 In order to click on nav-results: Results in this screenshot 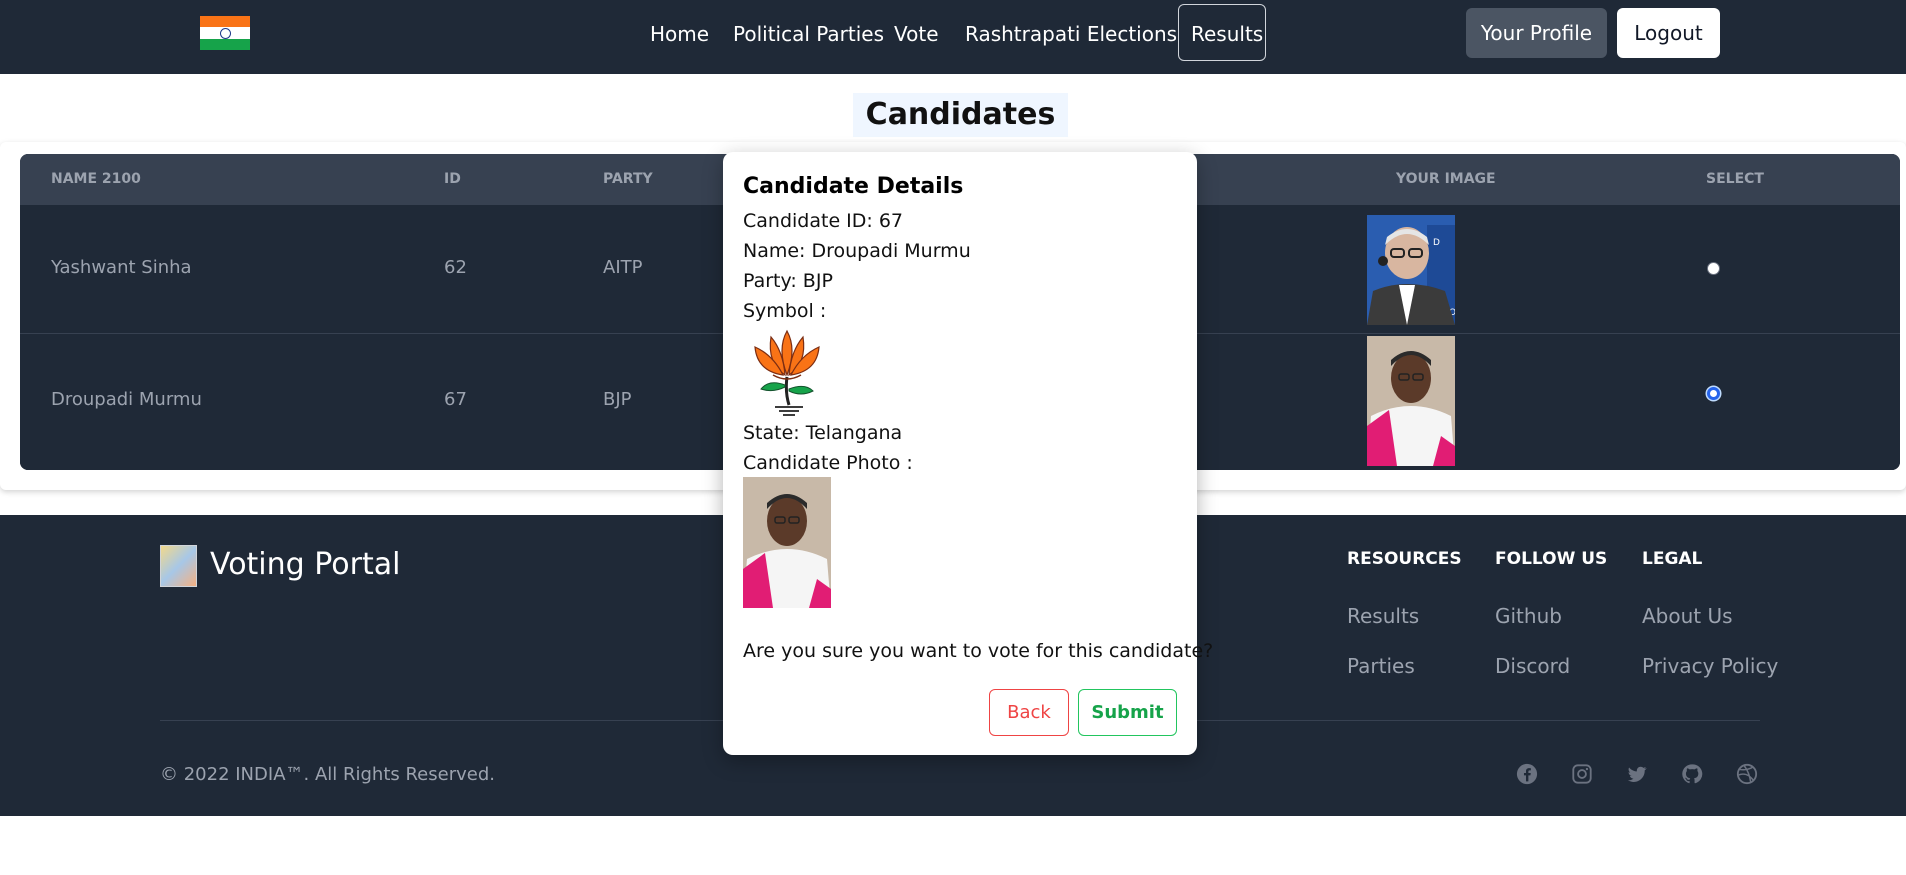, I will do `click(1227, 34)`.